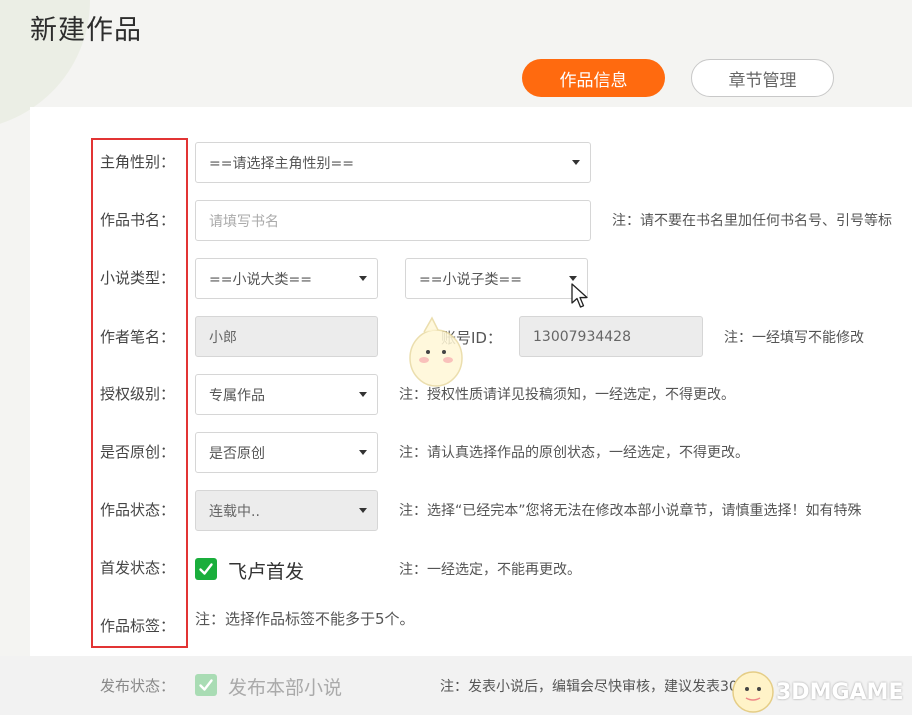 The width and height of the screenshot is (912, 715). Describe the element at coordinates (286, 336) in the screenshot. I see `pen-name-input: 小郎` at that location.